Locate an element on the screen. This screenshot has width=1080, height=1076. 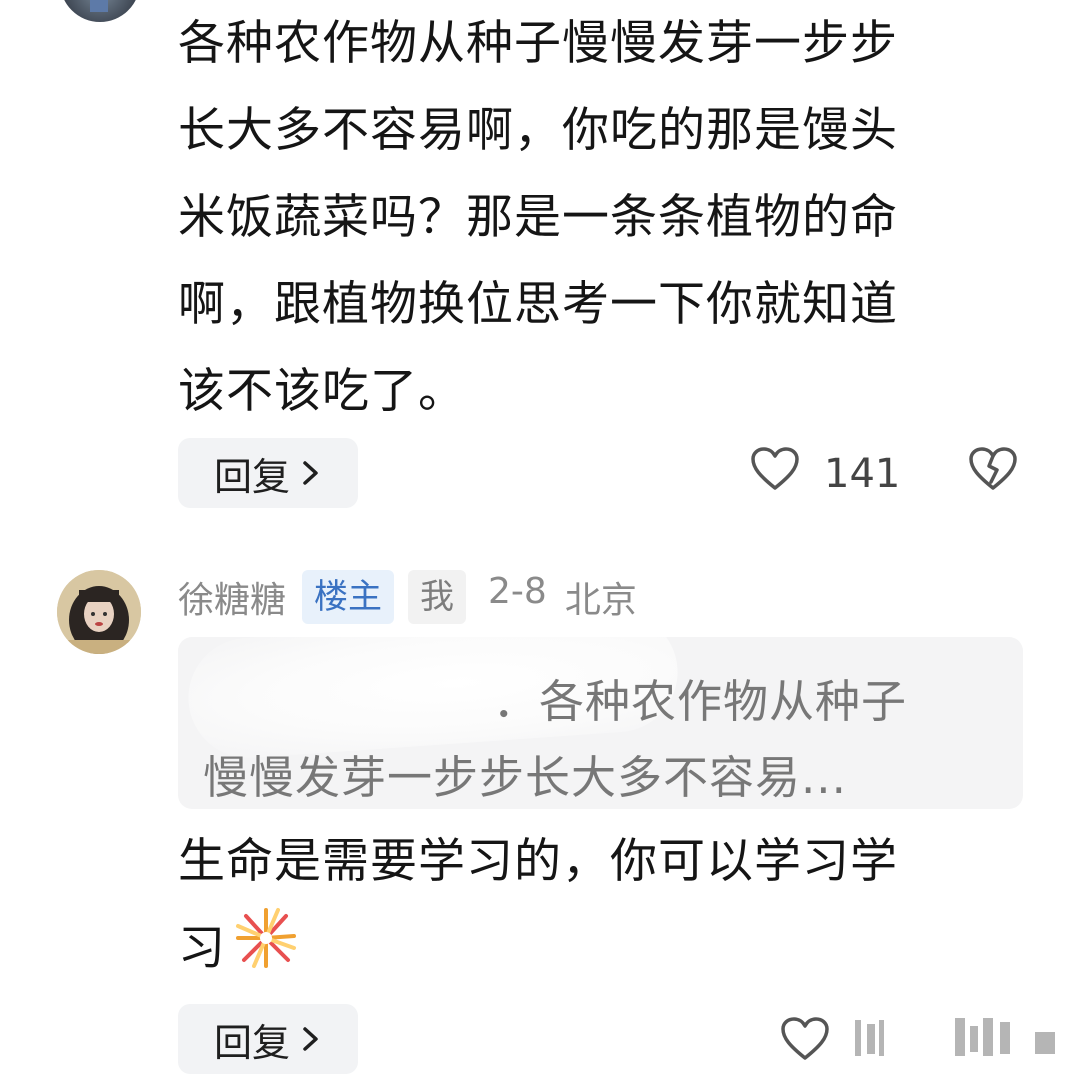
avatar-detail is located at coordinates (99, 6).